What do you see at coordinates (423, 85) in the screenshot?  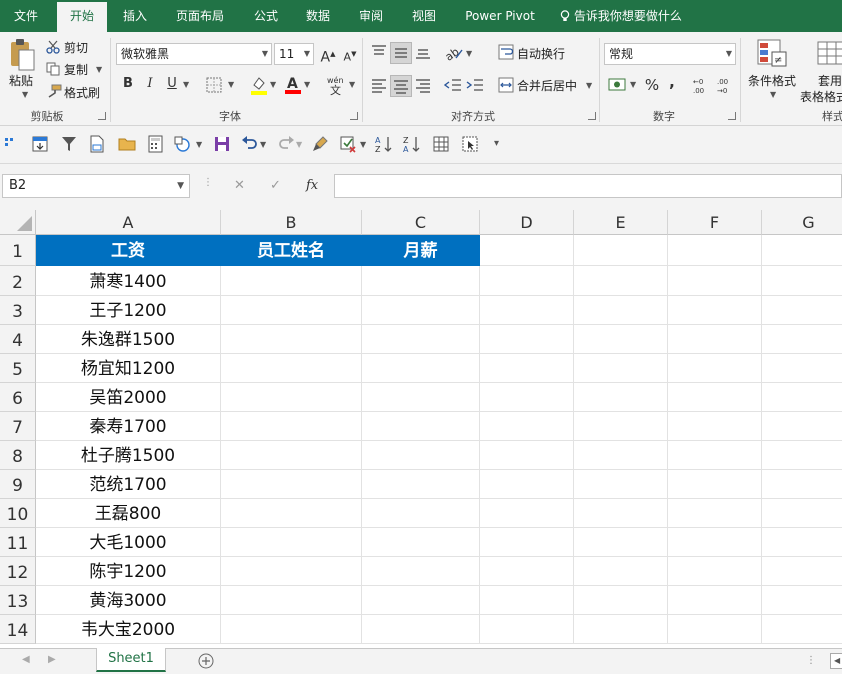 I see `align-right-icon` at bounding box center [423, 85].